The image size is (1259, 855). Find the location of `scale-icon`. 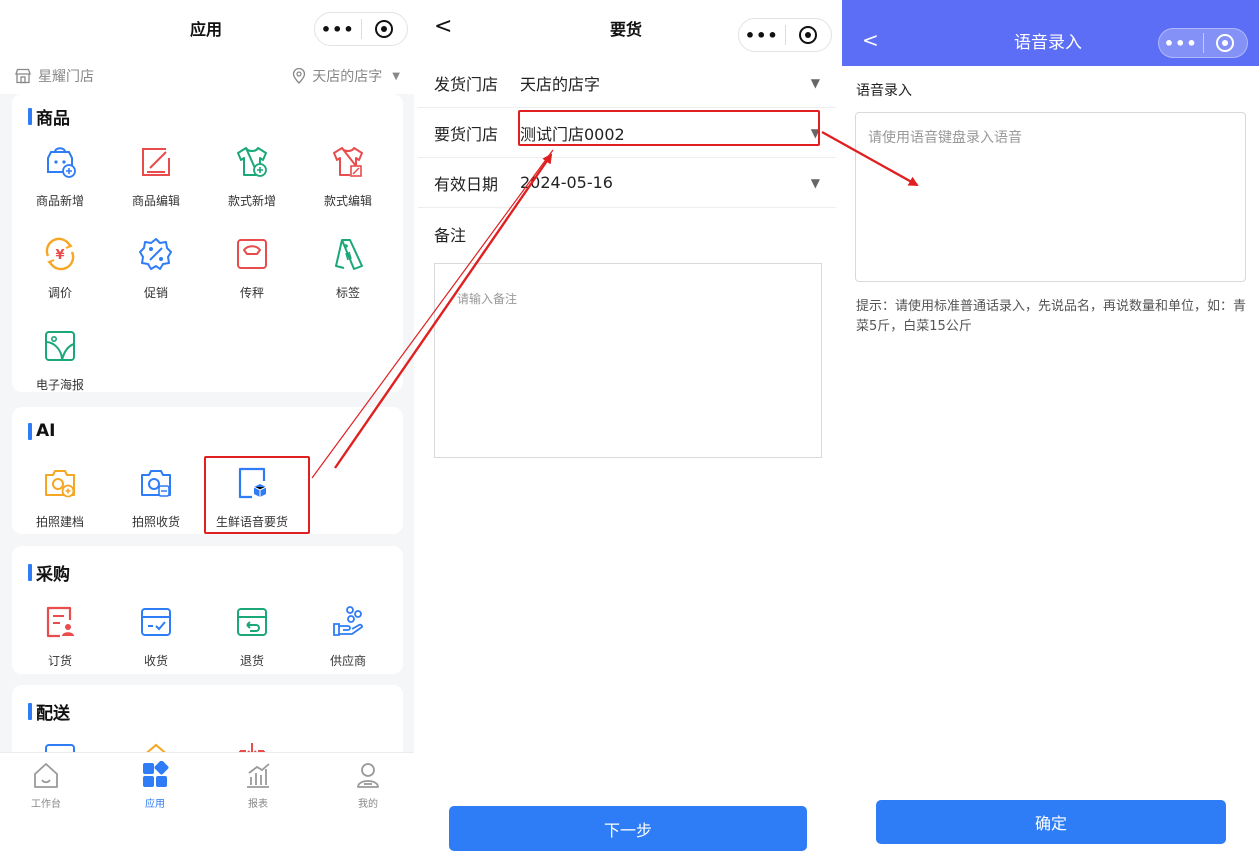

scale-icon is located at coordinates (252, 254).